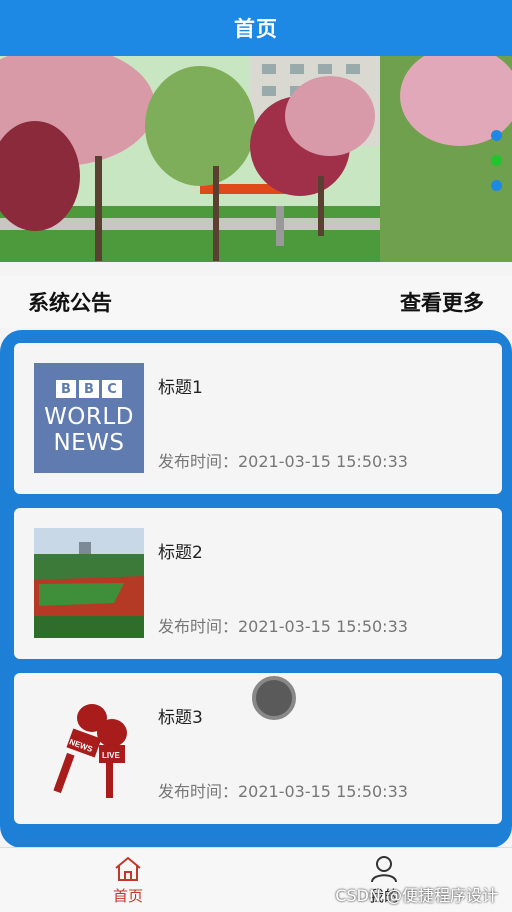 The width and height of the screenshot is (512, 912). I want to click on news-thumbnail: NEWS LIVE, so click(89, 748).